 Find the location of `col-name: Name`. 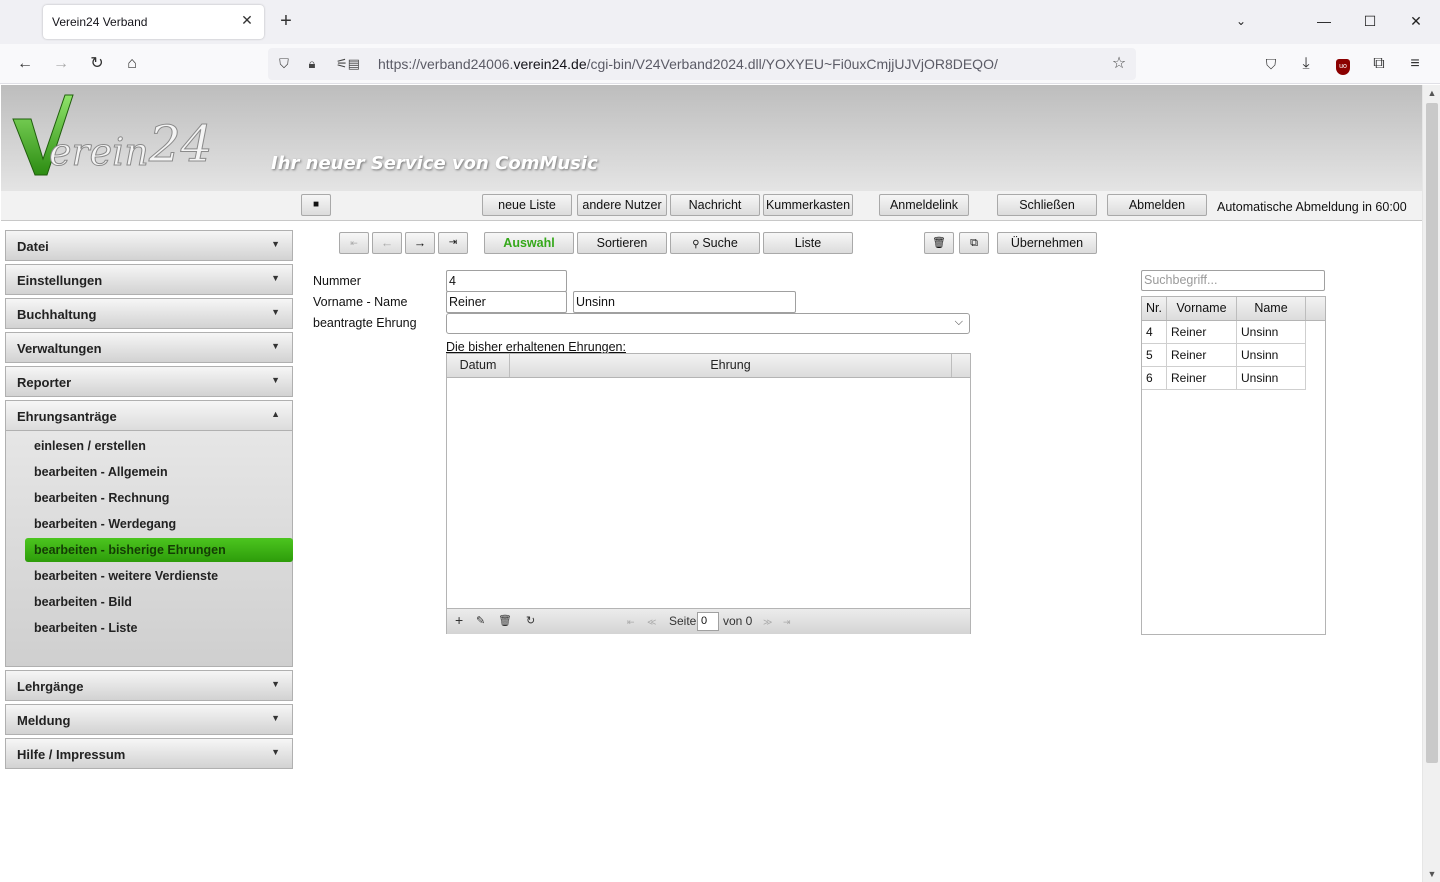

col-name: Name is located at coordinates (1271, 308).